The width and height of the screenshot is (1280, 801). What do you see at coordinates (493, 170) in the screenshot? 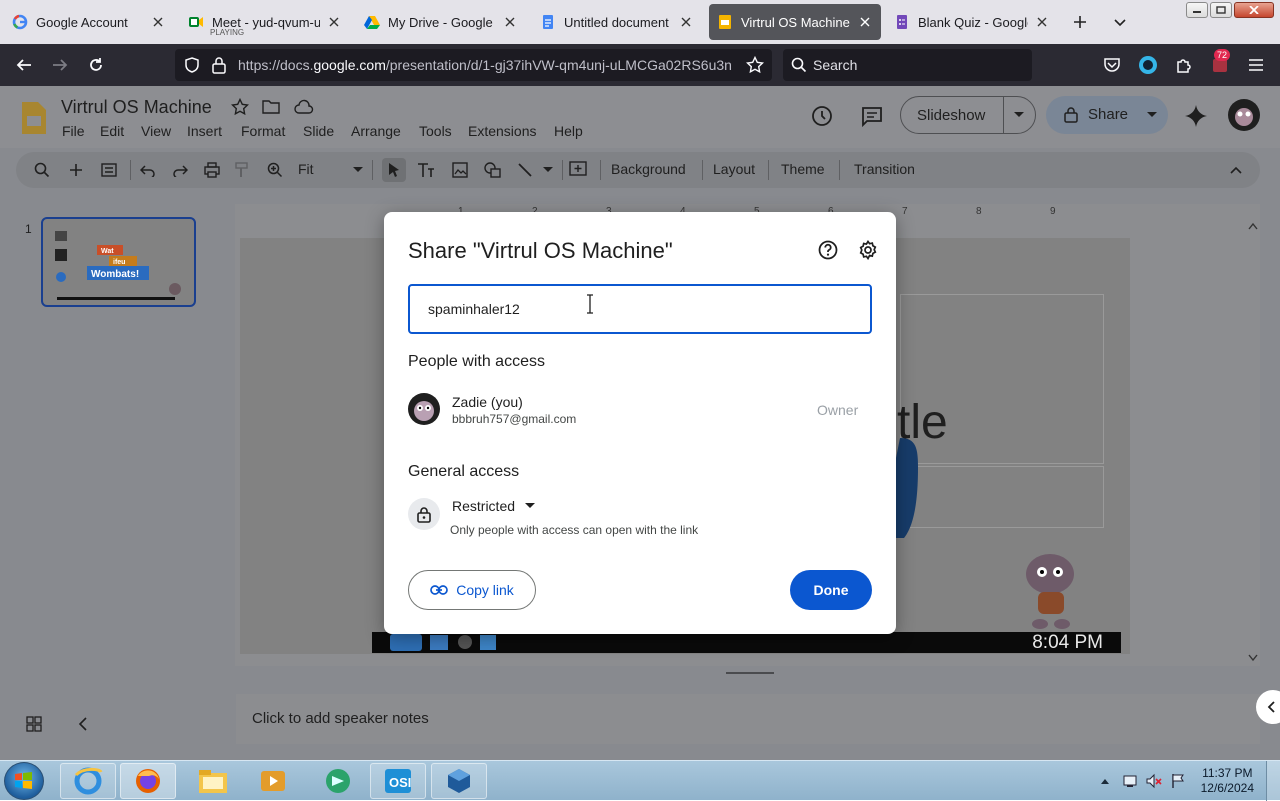
I see `shape-icon` at bounding box center [493, 170].